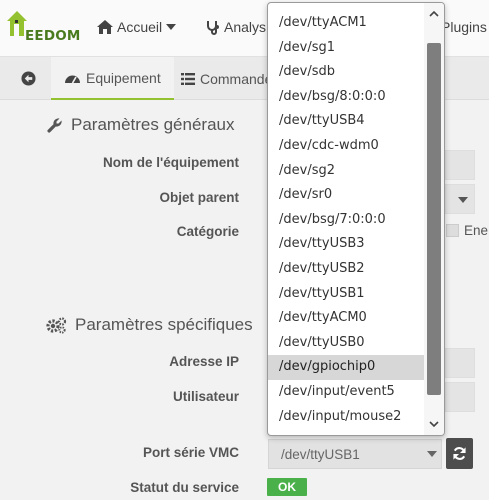 Image resolution: width=489 pixels, height=500 pixels. What do you see at coordinates (199, 197) in the screenshot?
I see `parent-object-label: Objet parent` at bounding box center [199, 197].